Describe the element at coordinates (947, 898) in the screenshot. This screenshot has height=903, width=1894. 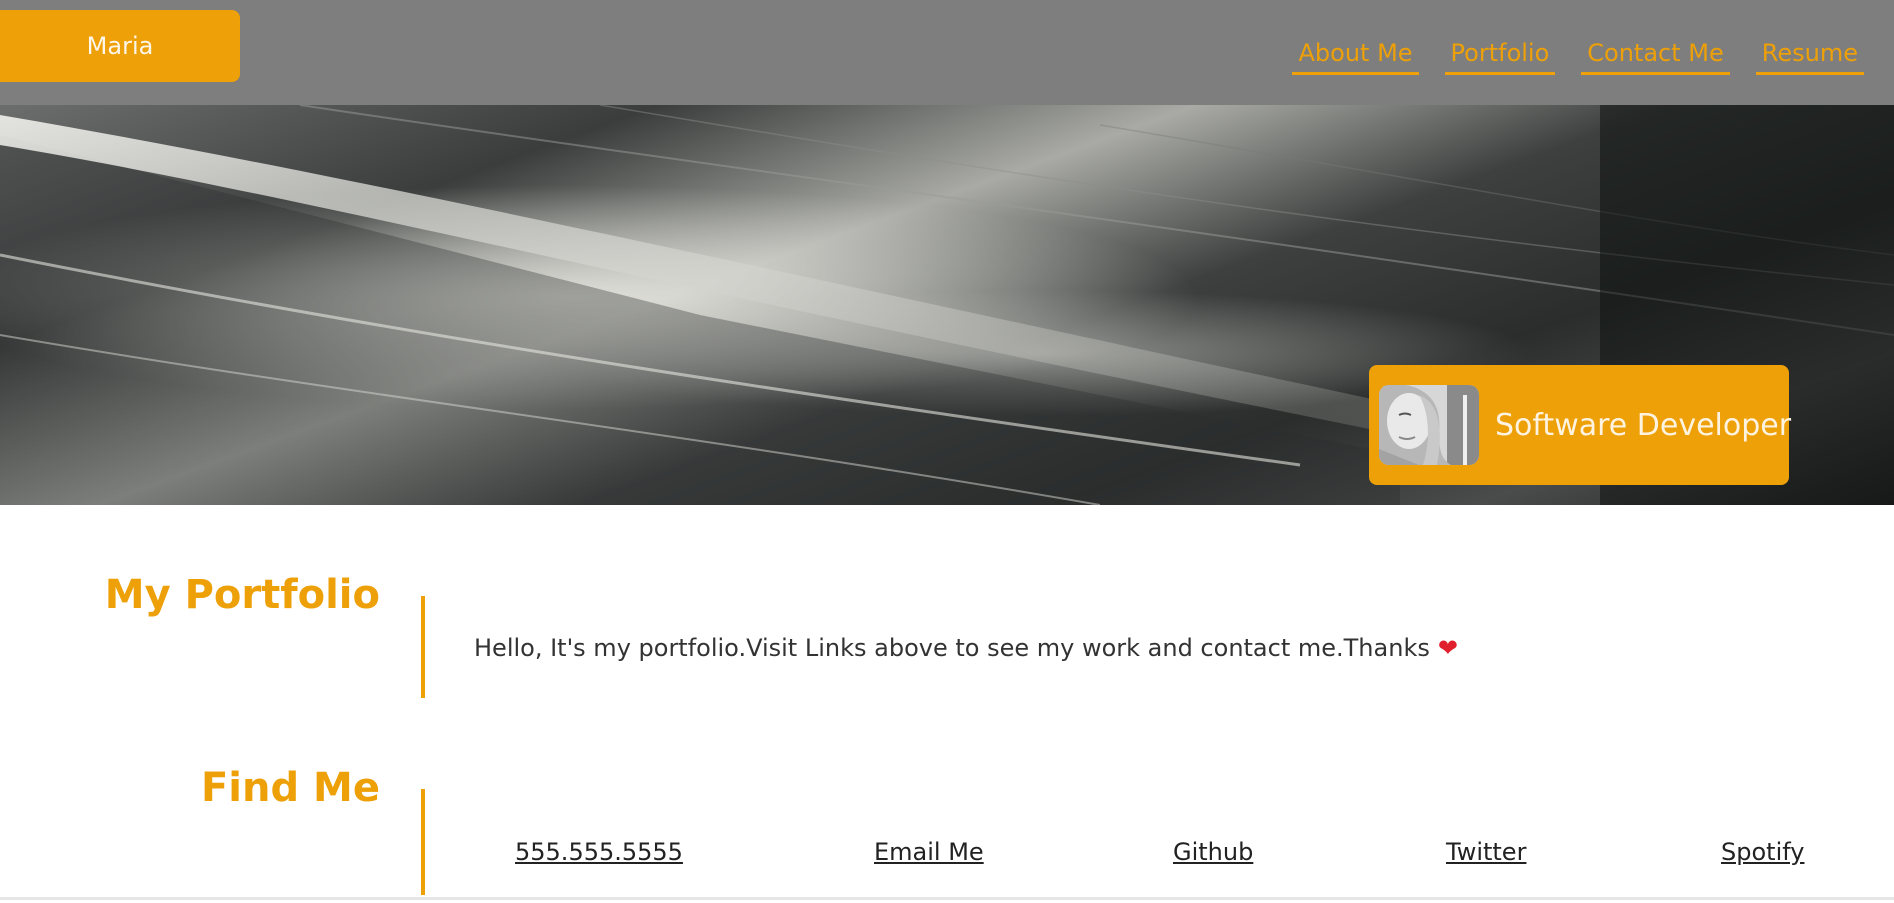
I see `bottom-rule` at that location.